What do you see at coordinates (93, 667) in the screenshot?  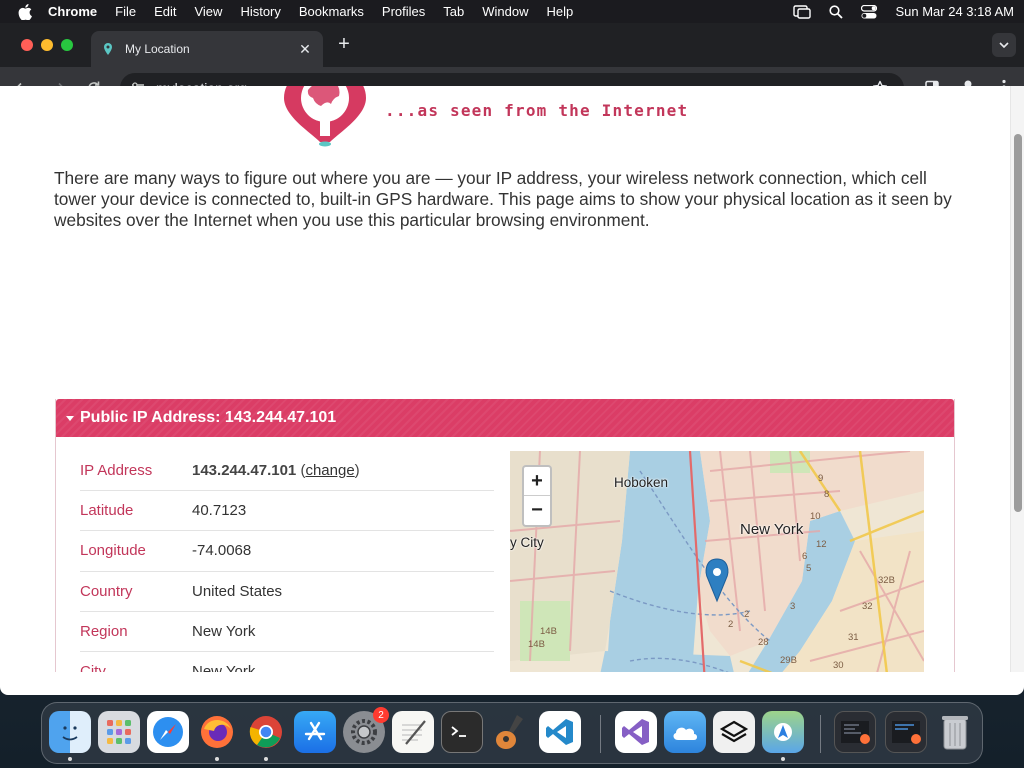 I see `row-label: City` at bounding box center [93, 667].